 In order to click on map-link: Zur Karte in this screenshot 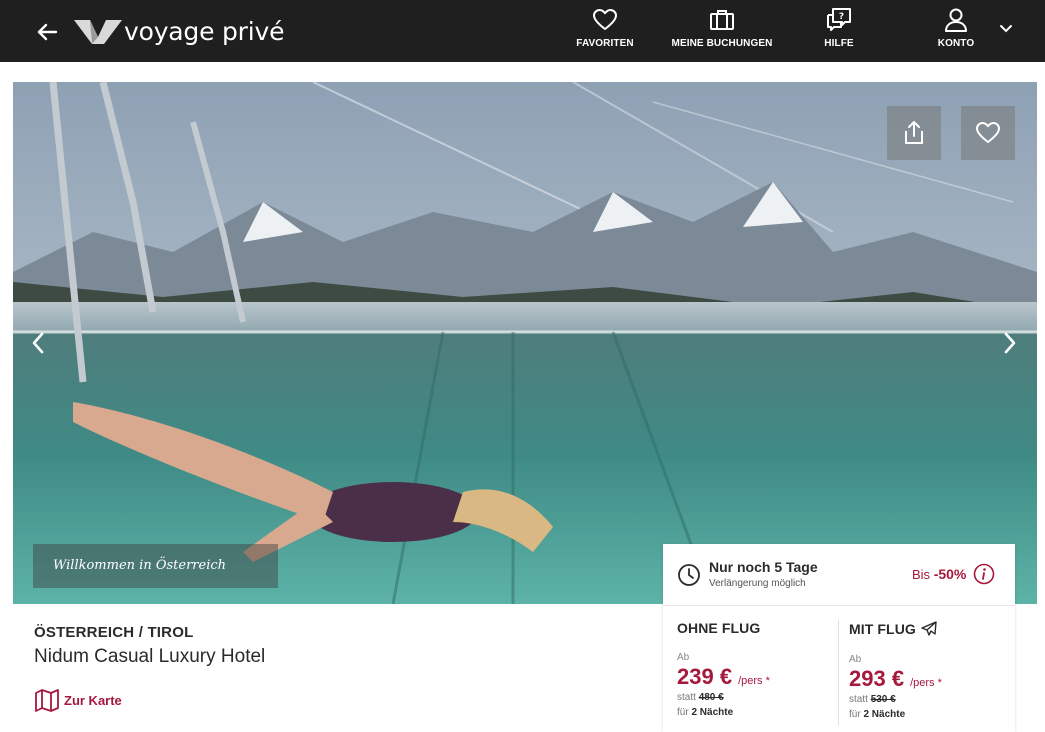, I will do `click(78, 700)`.